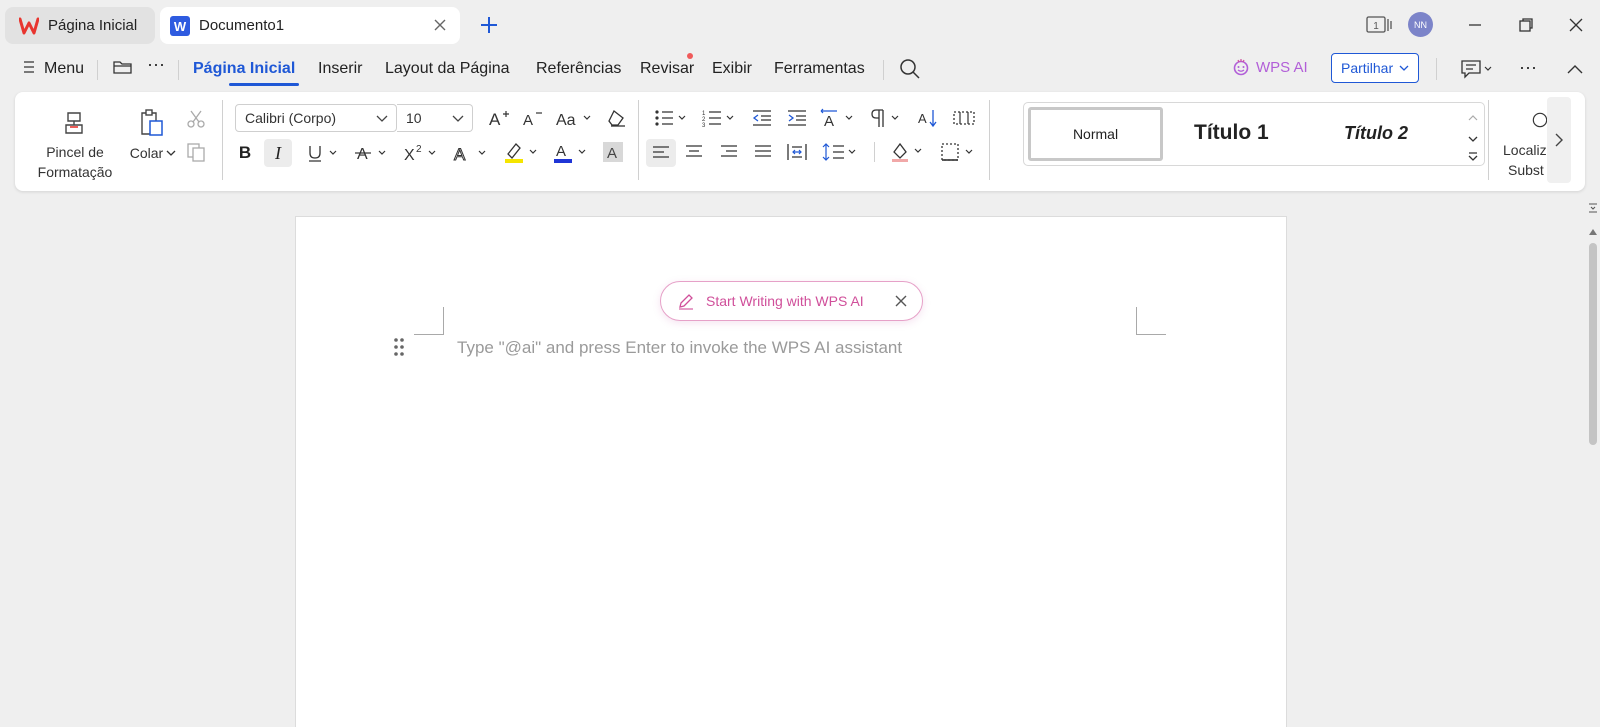 This screenshot has height=727, width=1600. I want to click on font-name-value: Calibri (Corpo), so click(291, 118).